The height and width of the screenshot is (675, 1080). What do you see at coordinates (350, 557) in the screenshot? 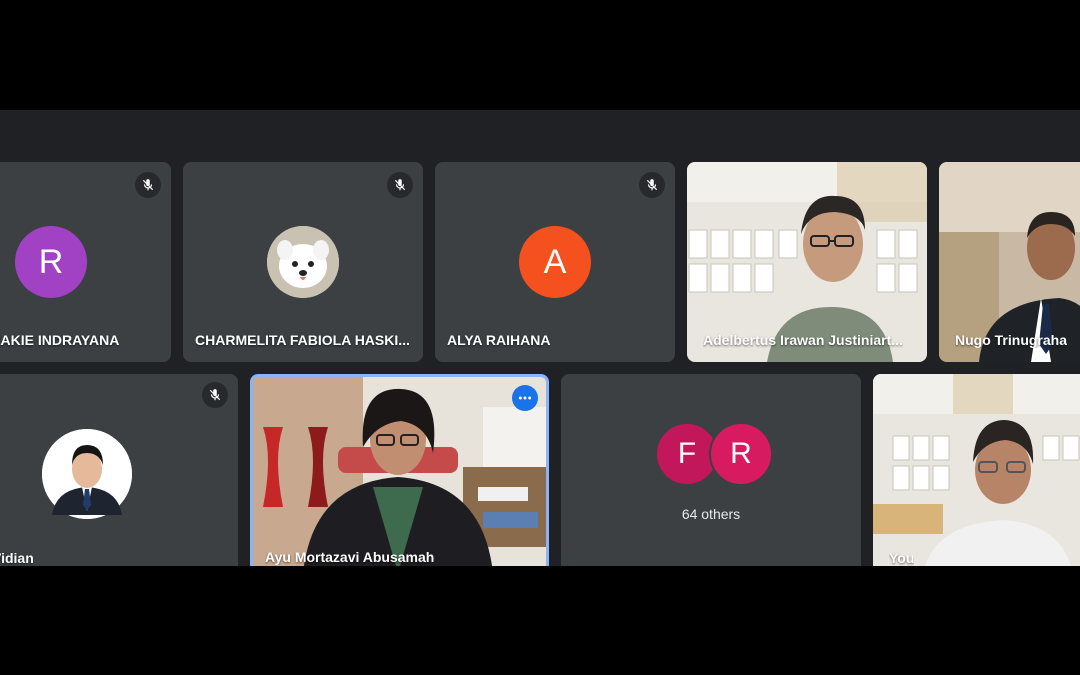
I see `participant-name: Ayu Mortazavi Abusamah` at bounding box center [350, 557].